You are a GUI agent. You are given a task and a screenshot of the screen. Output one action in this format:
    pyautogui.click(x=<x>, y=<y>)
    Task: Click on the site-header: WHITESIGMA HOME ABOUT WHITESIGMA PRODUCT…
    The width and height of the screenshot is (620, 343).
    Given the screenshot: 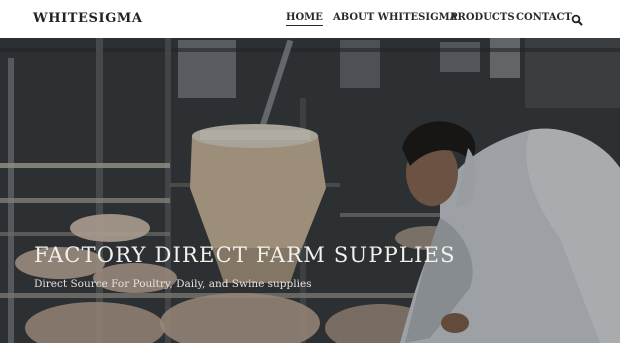 What is the action you would take?
    pyautogui.click(x=310, y=19)
    